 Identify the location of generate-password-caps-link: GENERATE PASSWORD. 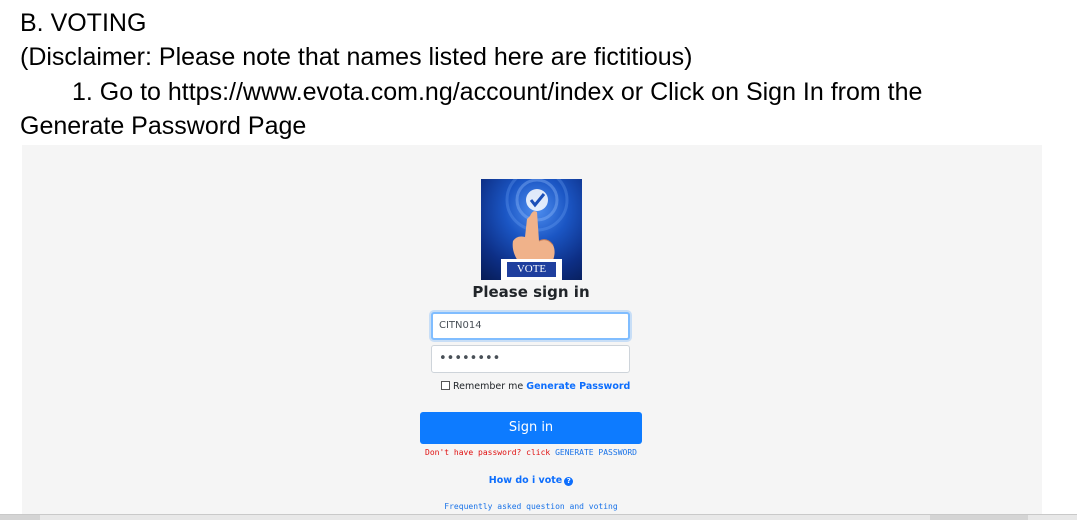
(596, 452).